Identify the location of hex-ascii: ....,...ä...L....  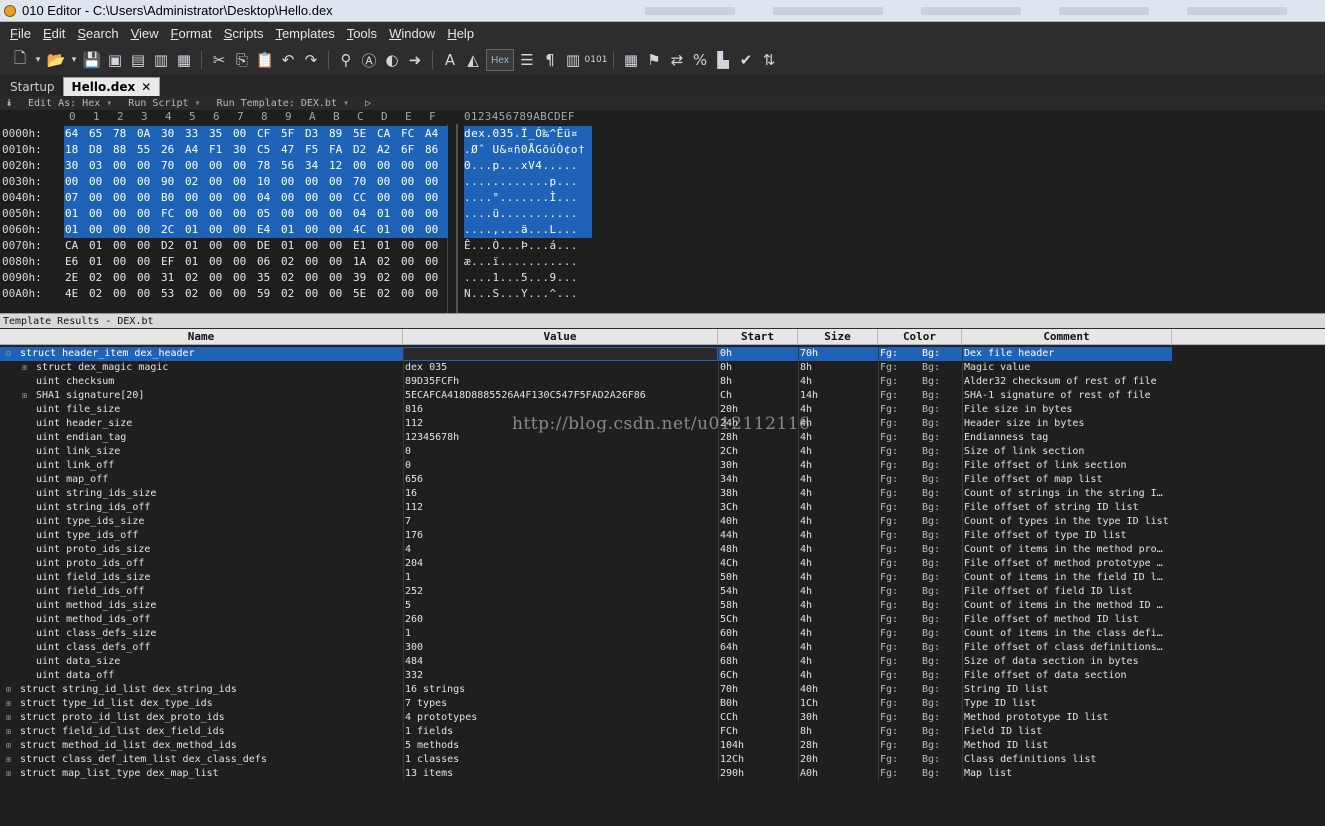
(528, 230).